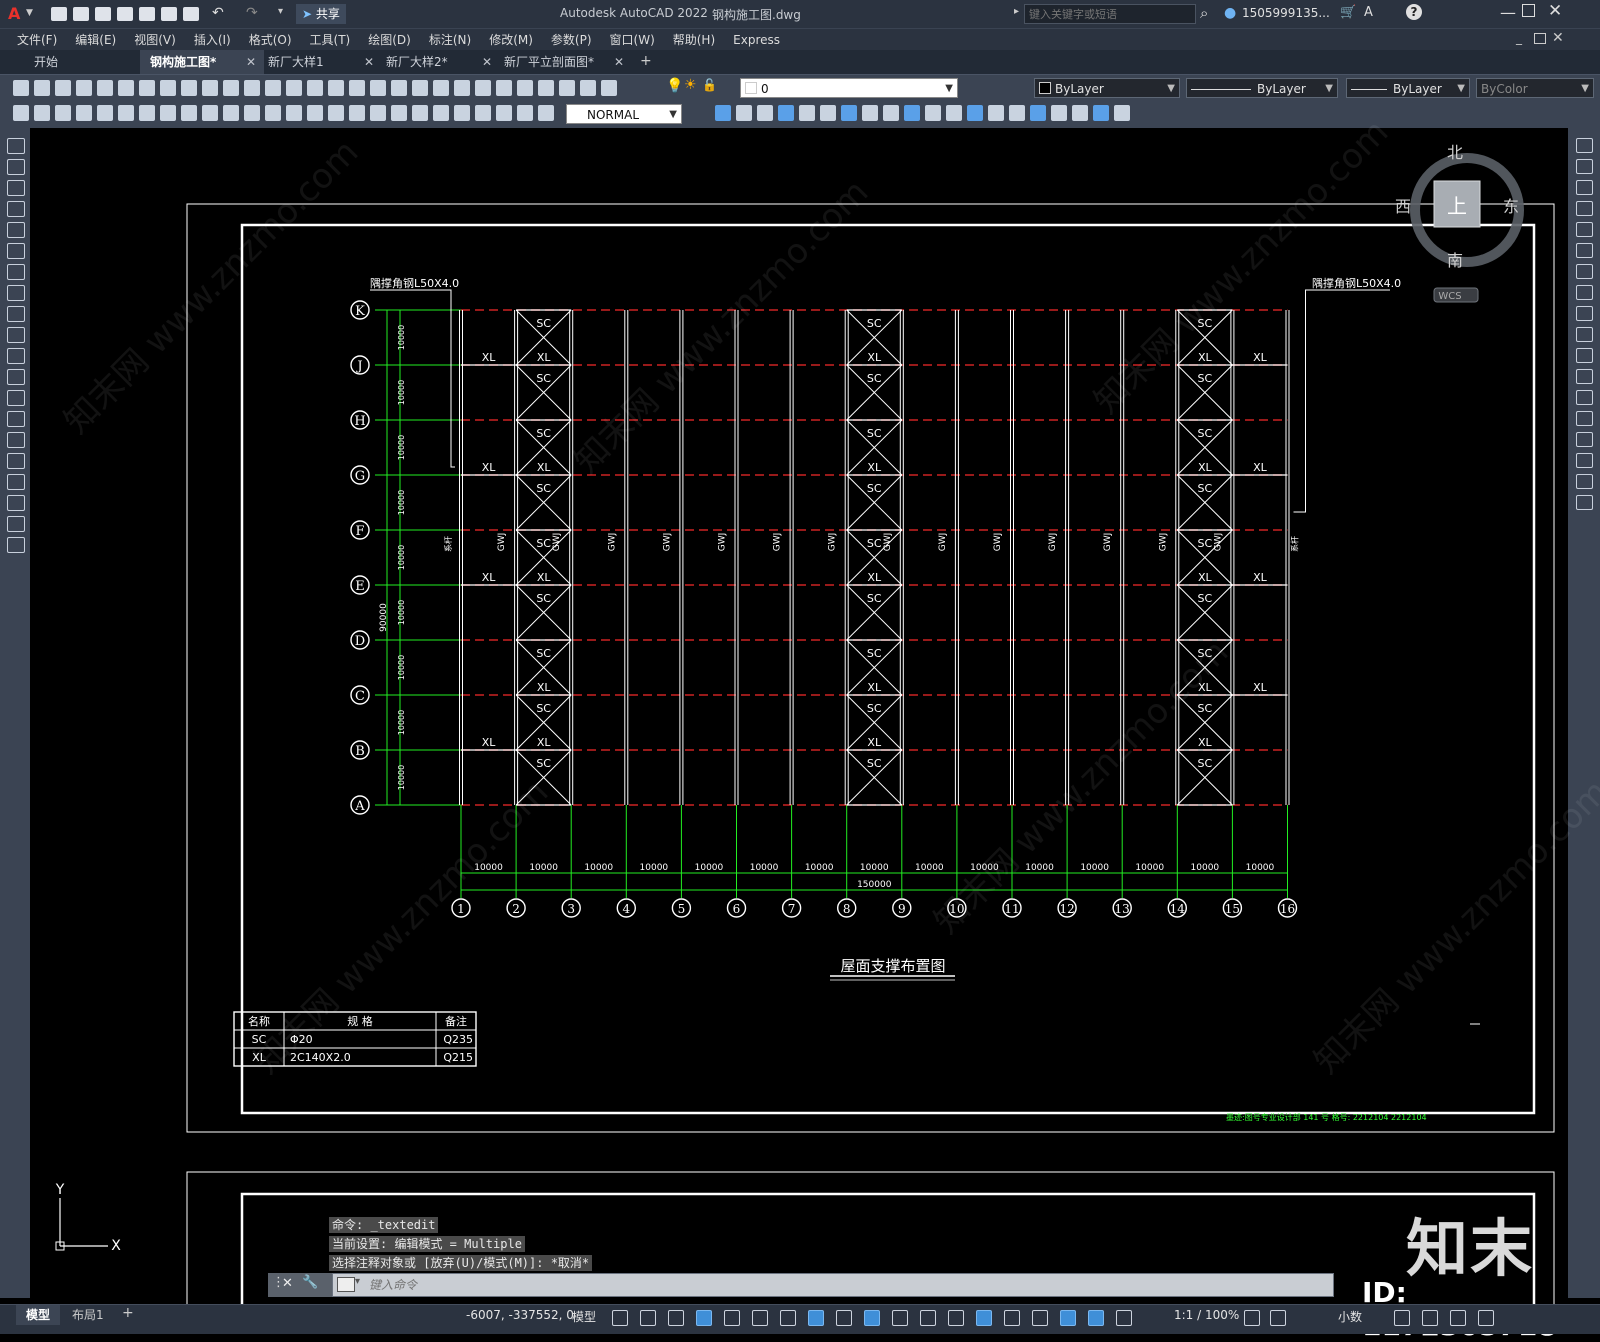 Image resolution: width=1600 pixels, height=1342 pixels. What do you see at coordinates (1038, 113) in the screenshot?
I see `section-icon` at bounding box center [1038, 113].